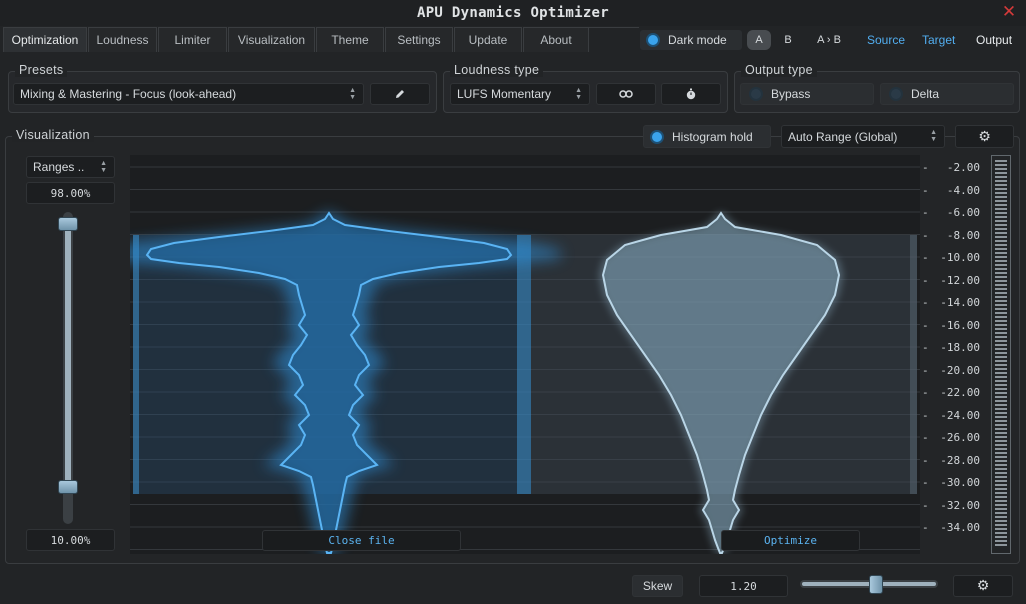 Image resolution: width=1026 pixels, height=604 pixels. Describe the element at coordinates (271, 39) in the screenshot. I see `tab-visualization: Visualization` at that location.